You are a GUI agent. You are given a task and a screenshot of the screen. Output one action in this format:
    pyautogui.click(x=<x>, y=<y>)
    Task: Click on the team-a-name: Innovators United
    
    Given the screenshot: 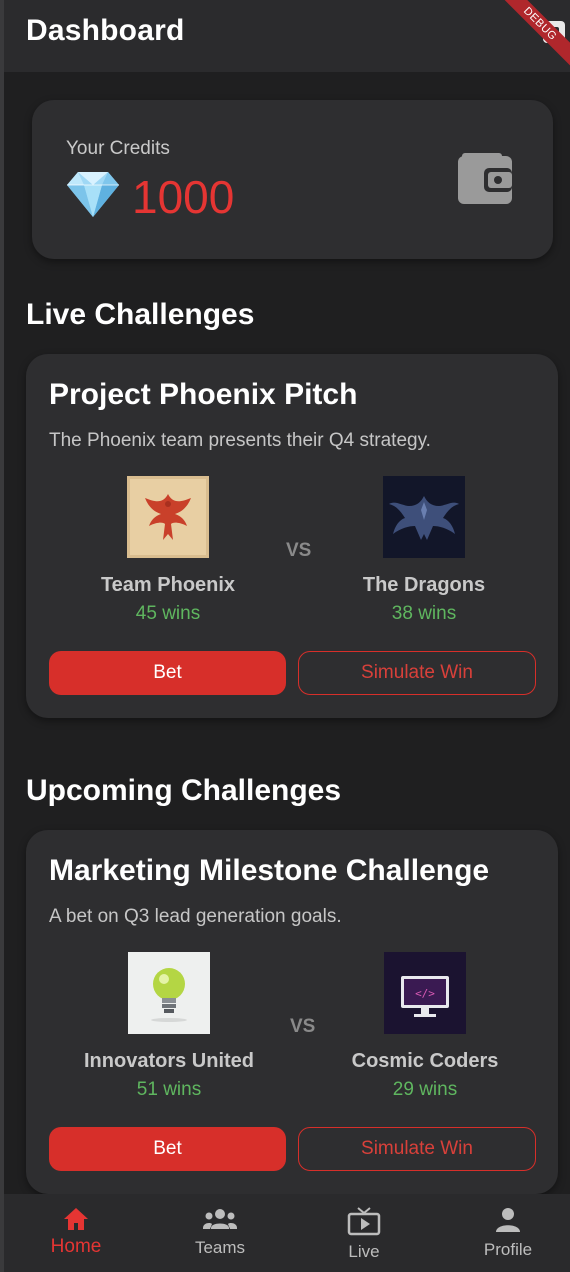 What is the action you would take?
    pyautogui.click(x=168, y=1061)
    